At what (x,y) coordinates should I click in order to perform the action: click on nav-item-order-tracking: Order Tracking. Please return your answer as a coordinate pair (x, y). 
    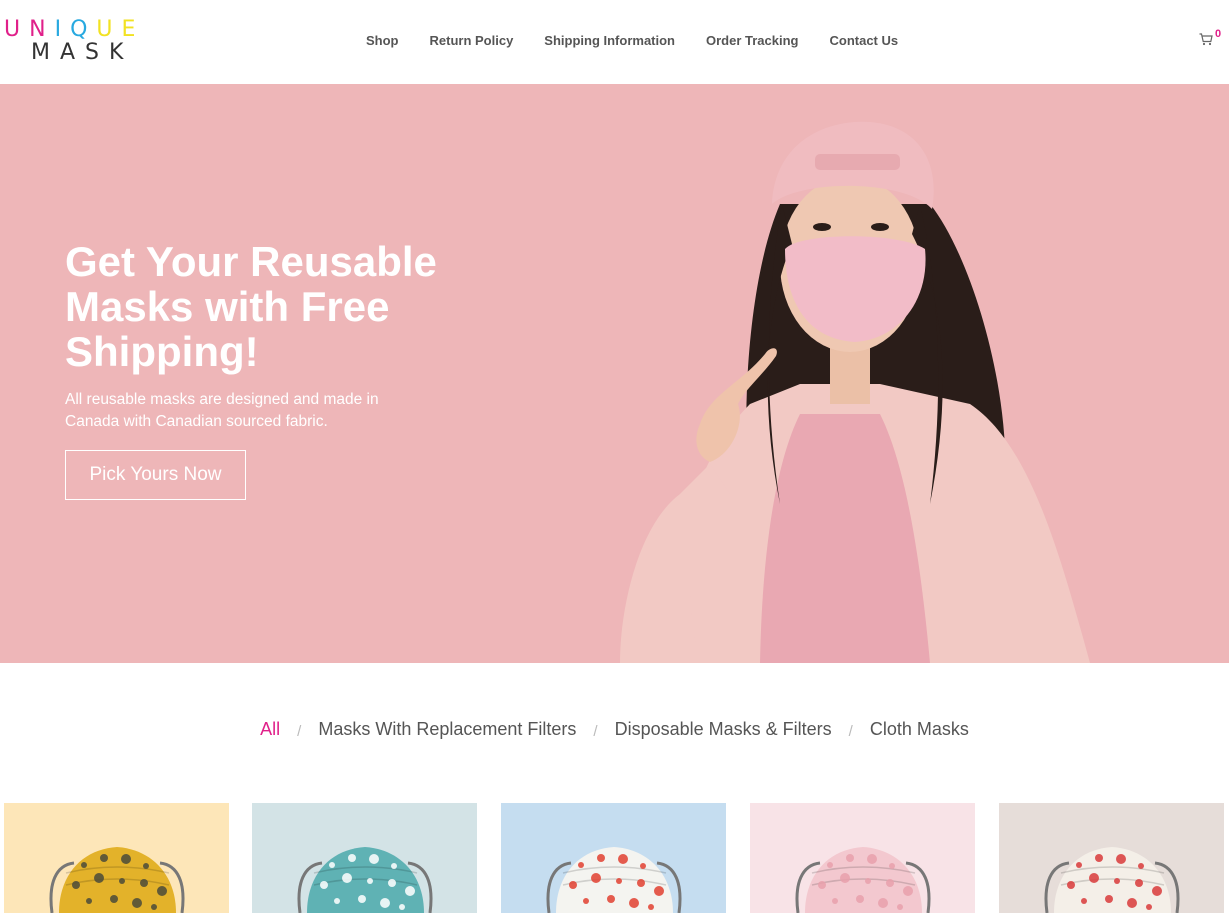
    Looking at the image, I should click on (752, 40).